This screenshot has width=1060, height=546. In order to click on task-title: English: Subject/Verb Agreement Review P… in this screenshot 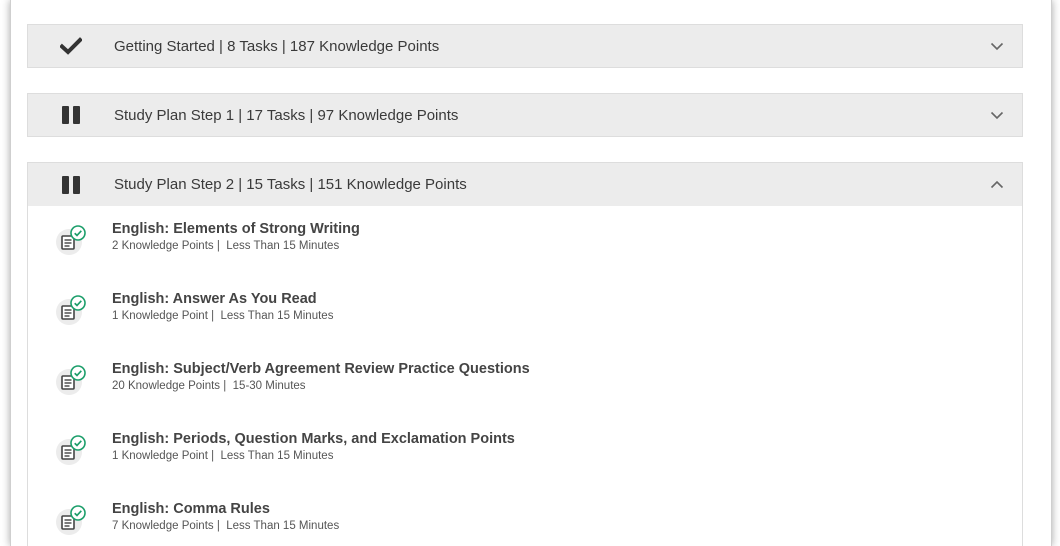, I will do `click(321, 369)`.